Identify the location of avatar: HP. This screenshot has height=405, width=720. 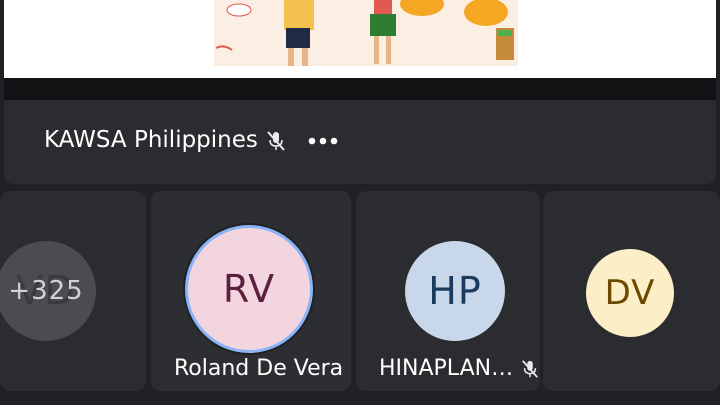
(455, 291).